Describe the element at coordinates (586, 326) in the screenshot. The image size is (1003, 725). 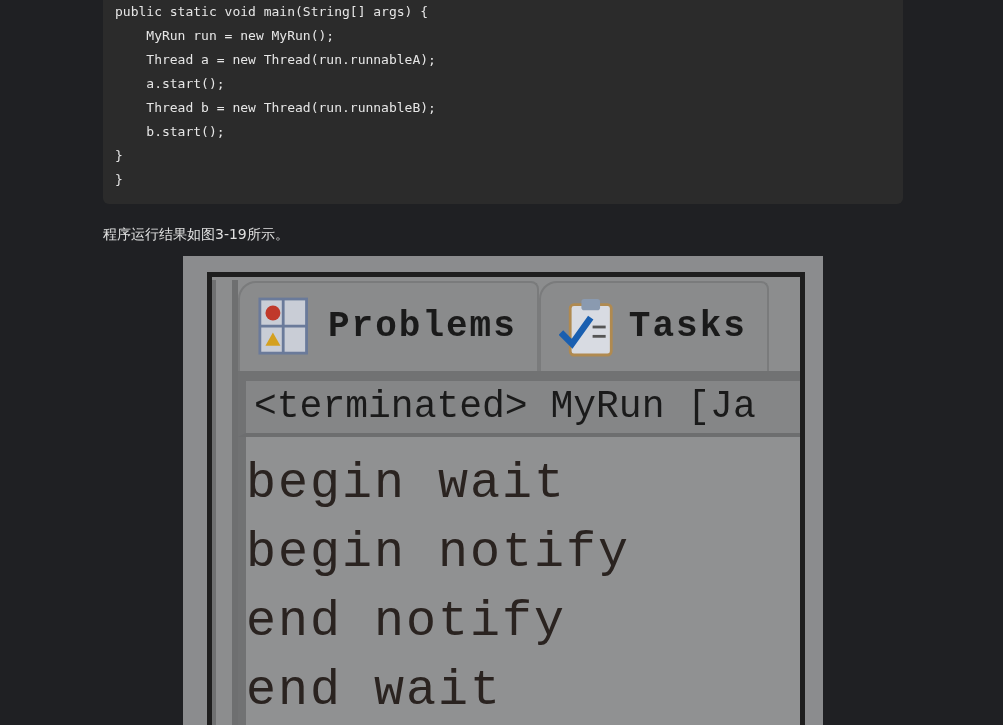
I see `clipboard-check-icon` at that location.